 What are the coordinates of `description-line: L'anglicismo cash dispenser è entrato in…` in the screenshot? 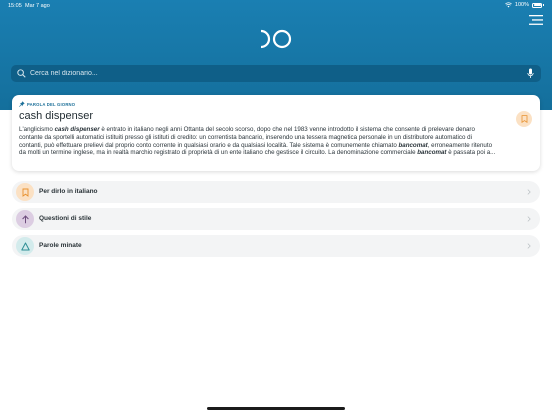 It's located at (261, 130).